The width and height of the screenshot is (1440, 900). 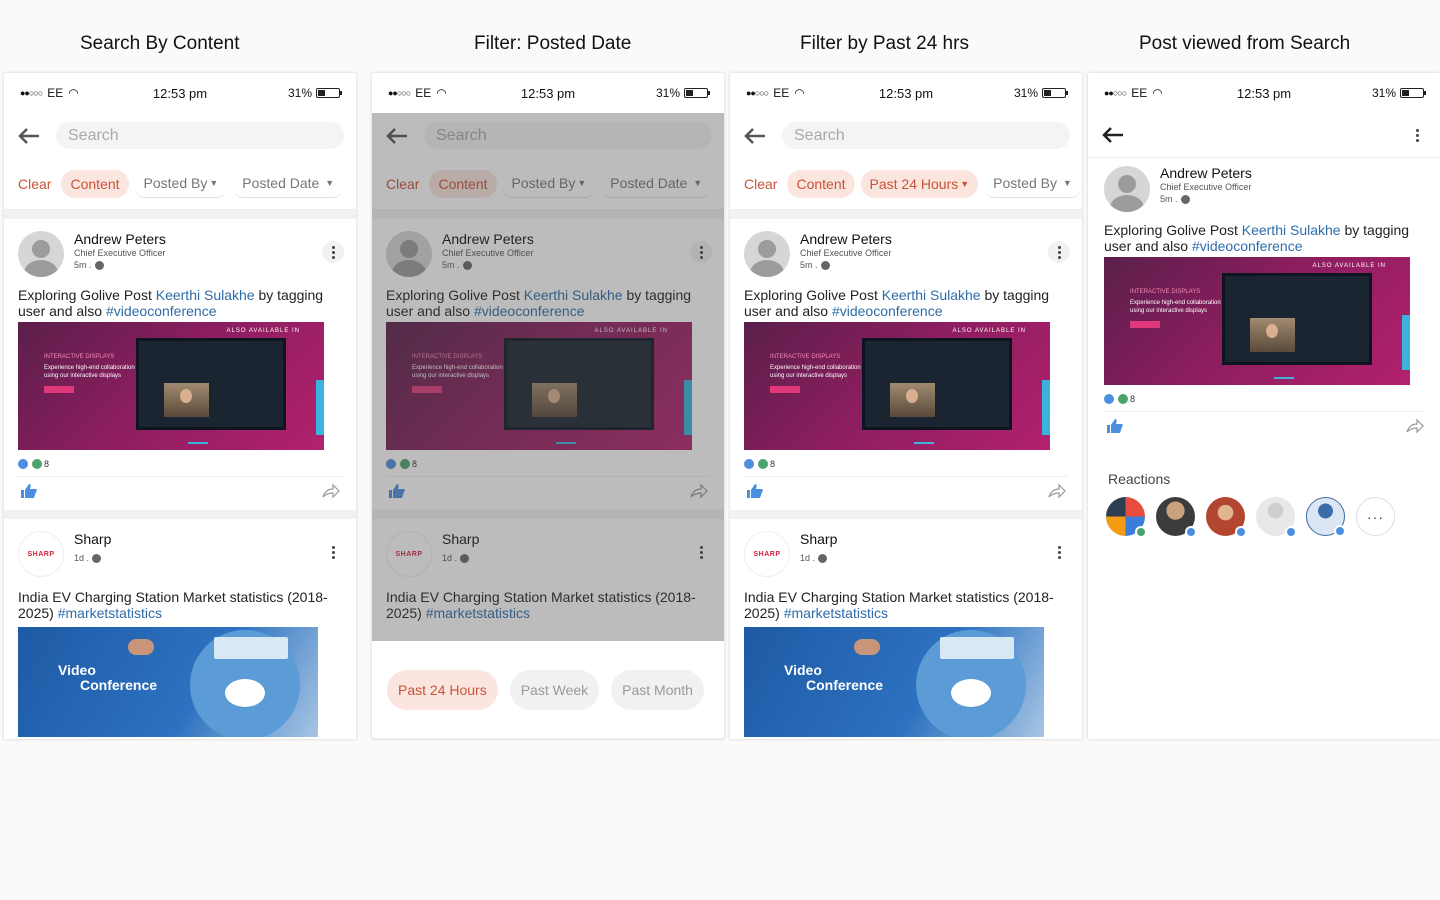 What do you see at coordinates (989, 331) in the screenshot?
I see `banner-caption: ALSO AVAILABLE IN` at bounding box center [989, 331].